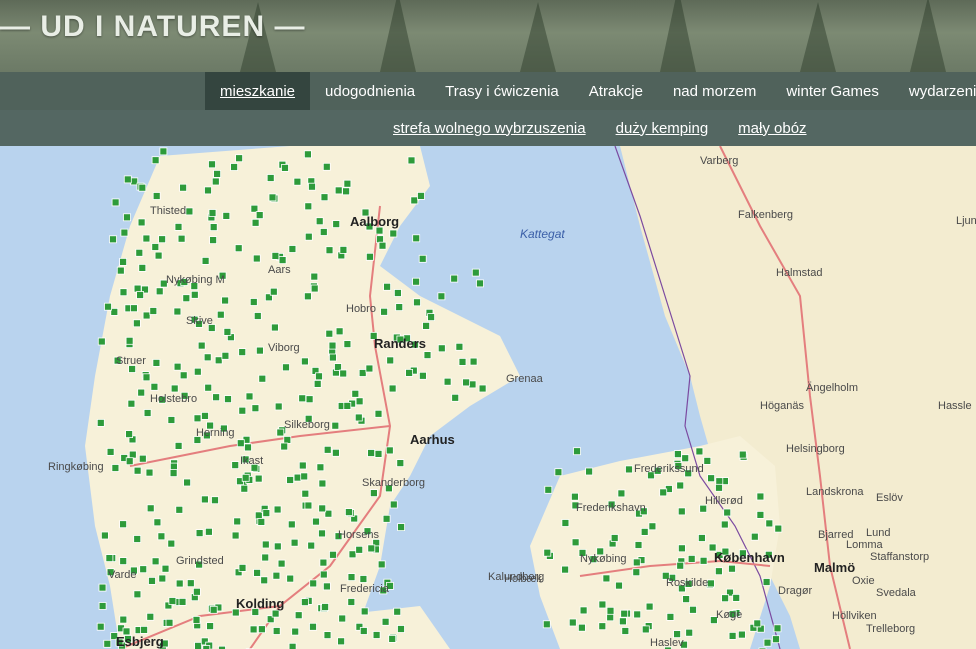 The height and width of the screenshot is (649, 976). Describe the element at coordinates (152, 27) in the screenshot. I see `site-logo: — UD I NATUREN —` at that location.